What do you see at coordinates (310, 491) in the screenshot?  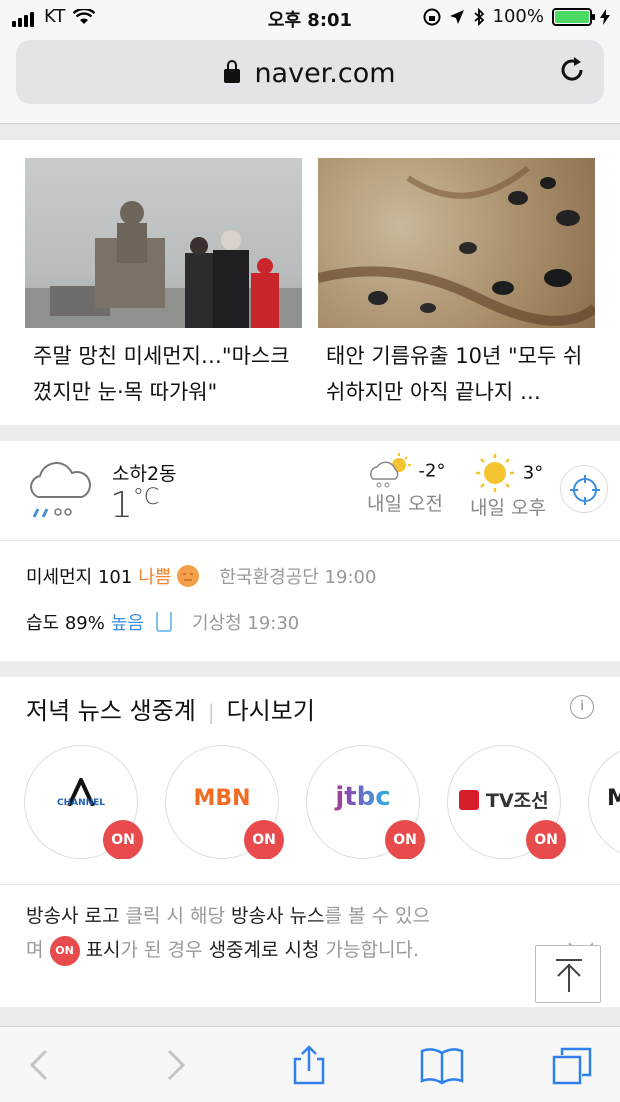 I see `weather-current: 소하2동 1°C -2° 내일 오전 3° 내일 오후` at bounding box center [310, 491].